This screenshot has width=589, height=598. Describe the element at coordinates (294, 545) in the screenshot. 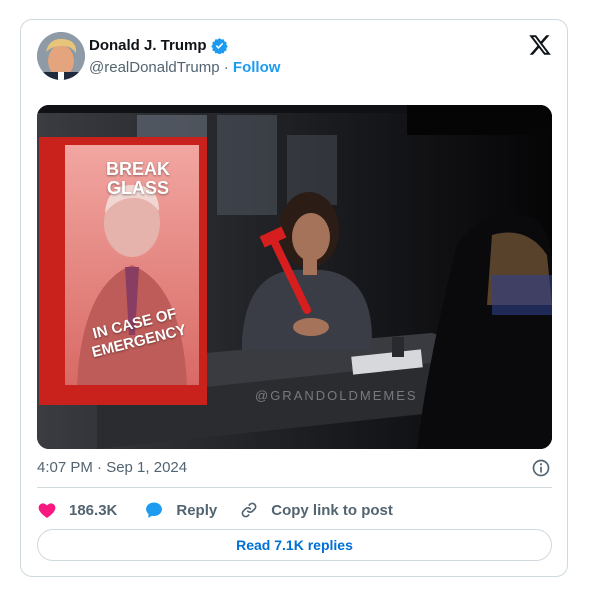

I see `read-replies-button: Read 7.1K replies` at that location.